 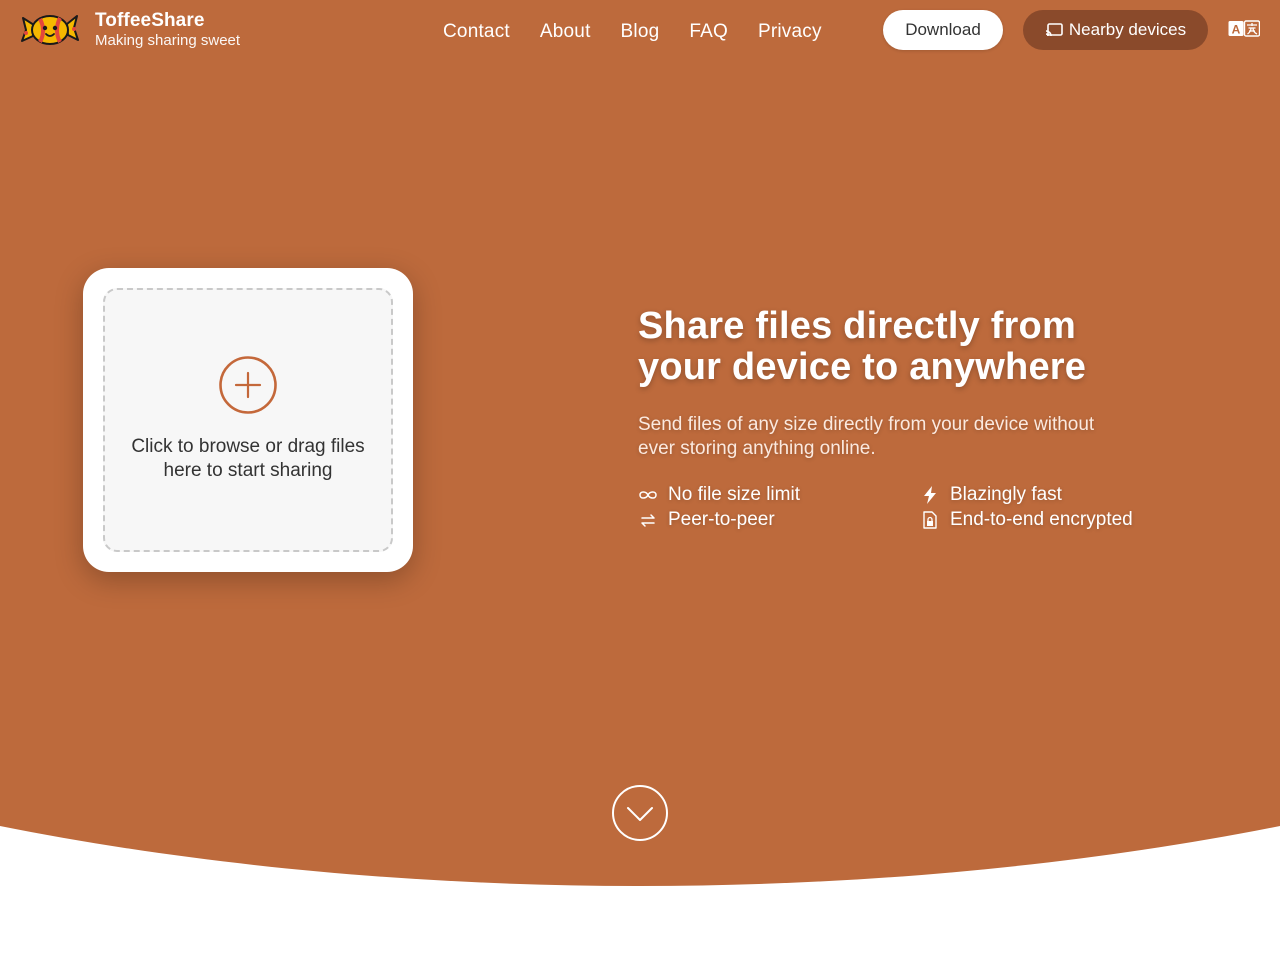 I want to click on drop-prompt-line1: Click to browse or drag files, so click(x=248, y=446).